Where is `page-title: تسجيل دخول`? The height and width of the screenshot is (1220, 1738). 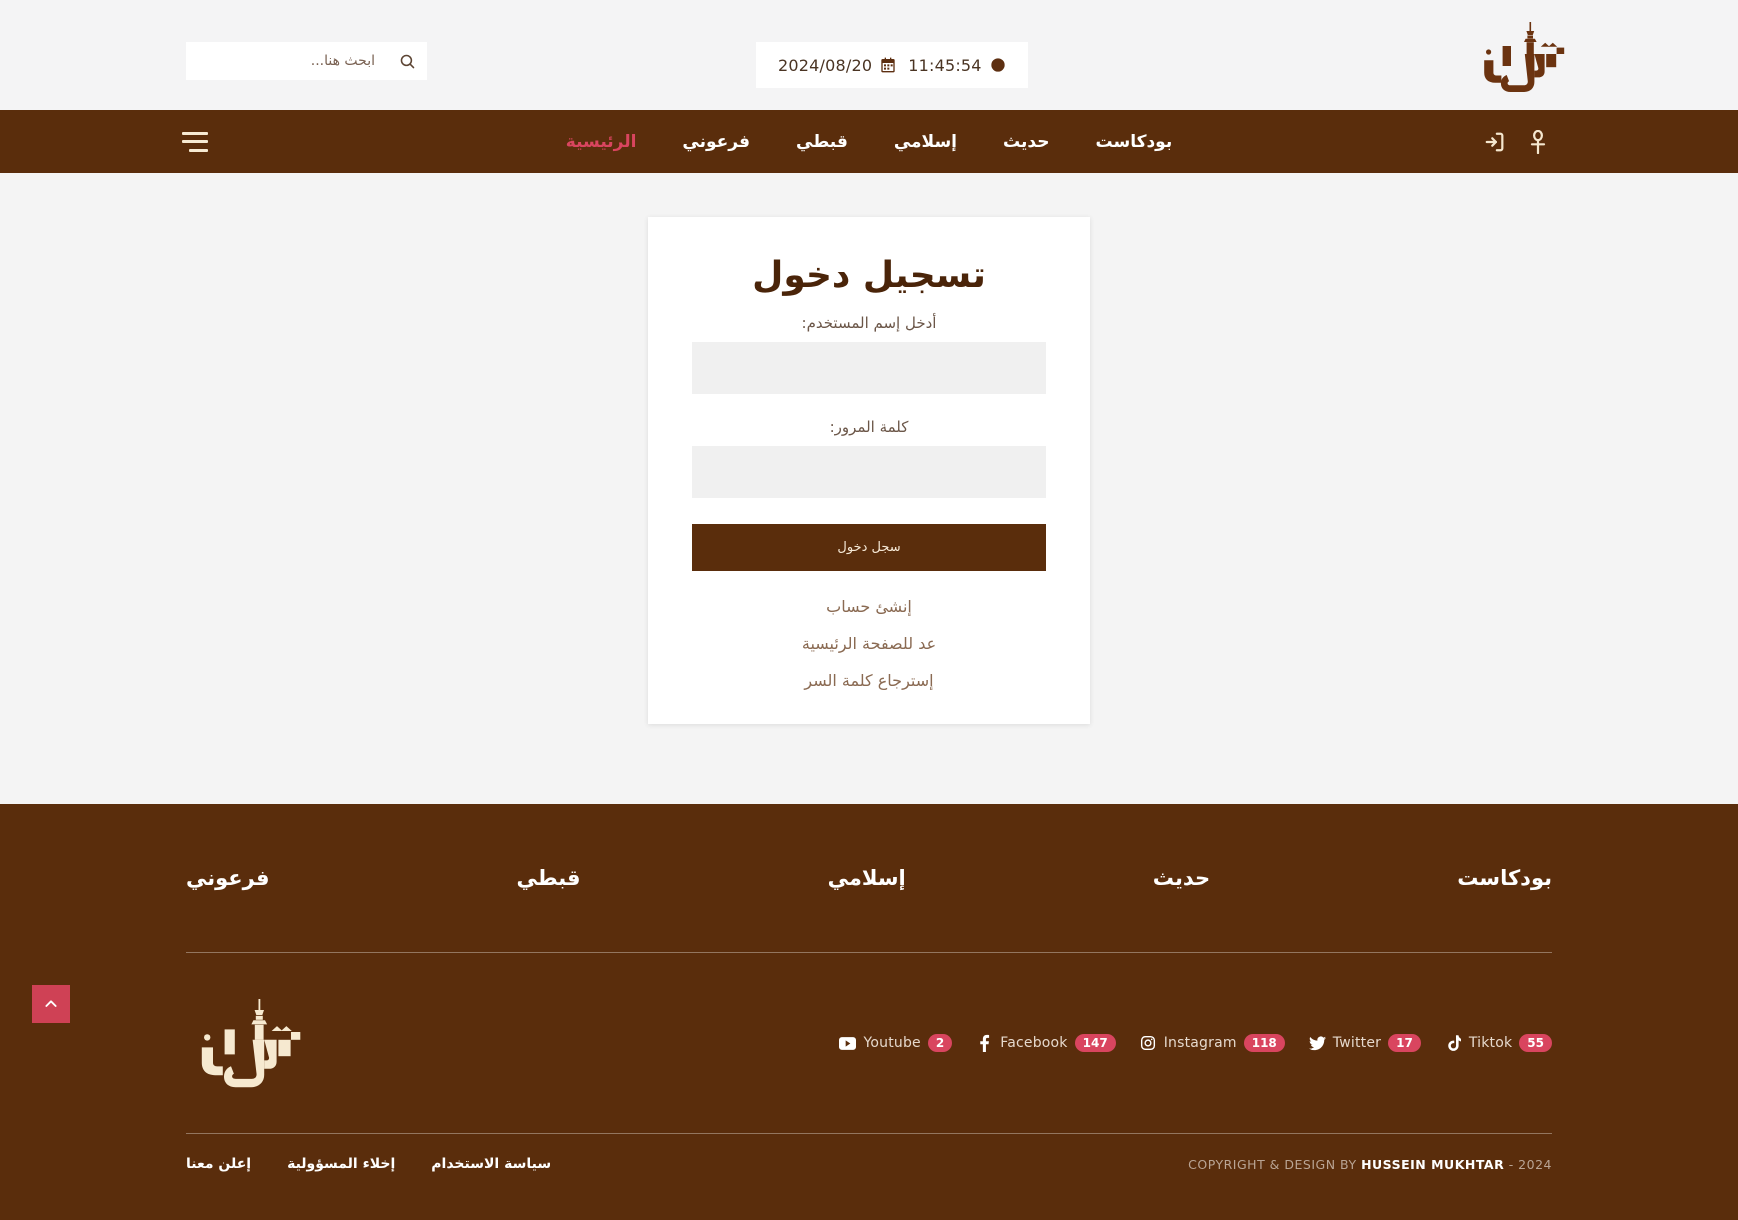
page-title: تسجيل دخول is located at coordinates (869, 275).